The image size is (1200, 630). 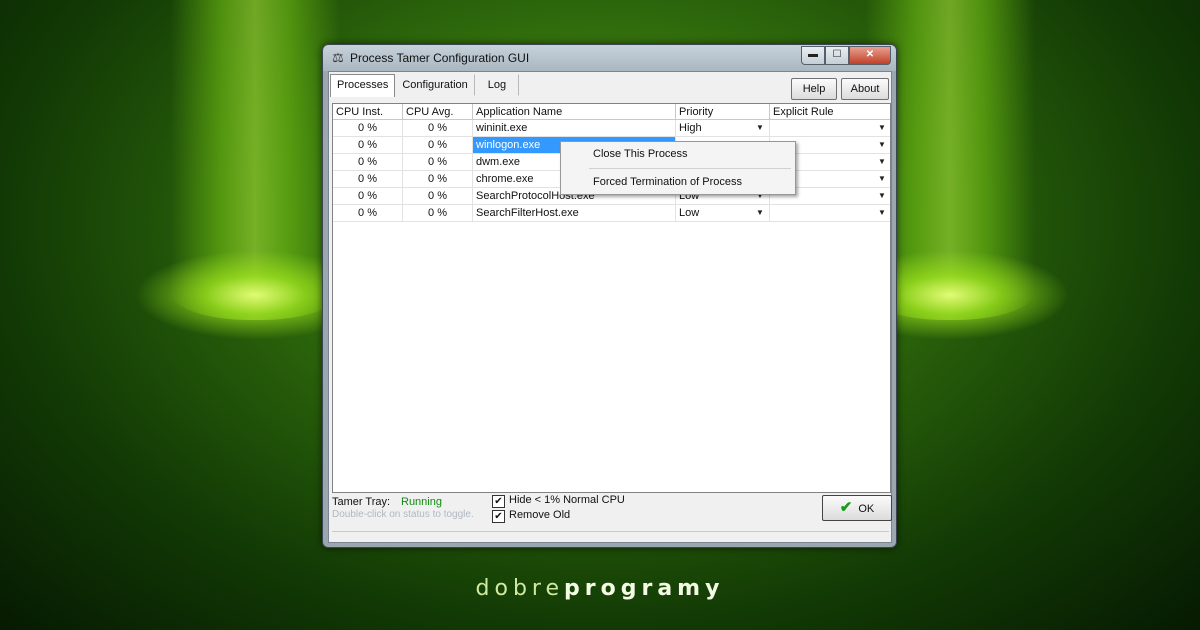 What do you see at coordinates (338, 57) in the screenshot?
I see `scales-icon: ⚖` at bounding box center [338, 57].